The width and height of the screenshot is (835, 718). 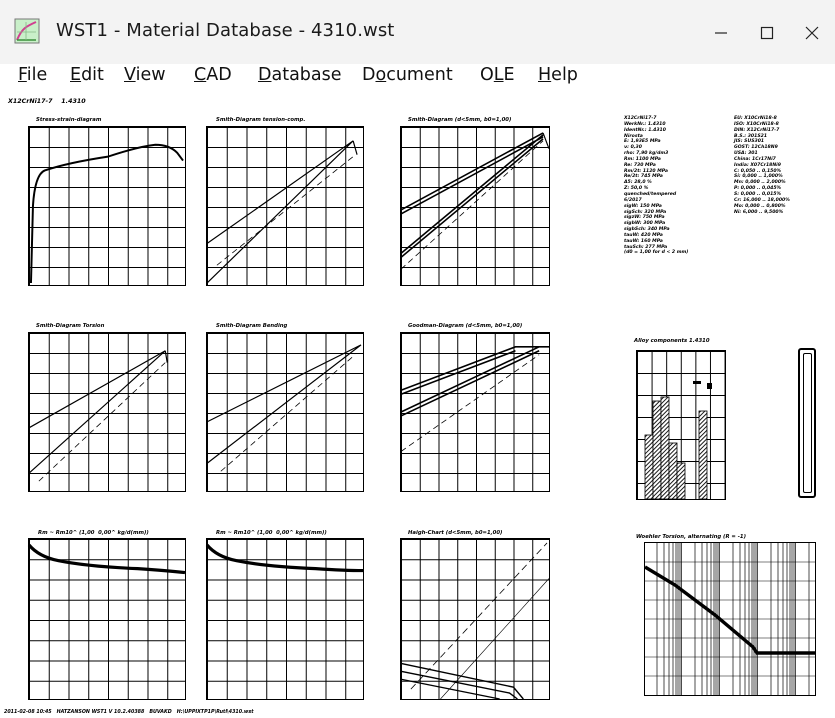 I want to click on rm-diameter-chart, so click(x=106, y=619).